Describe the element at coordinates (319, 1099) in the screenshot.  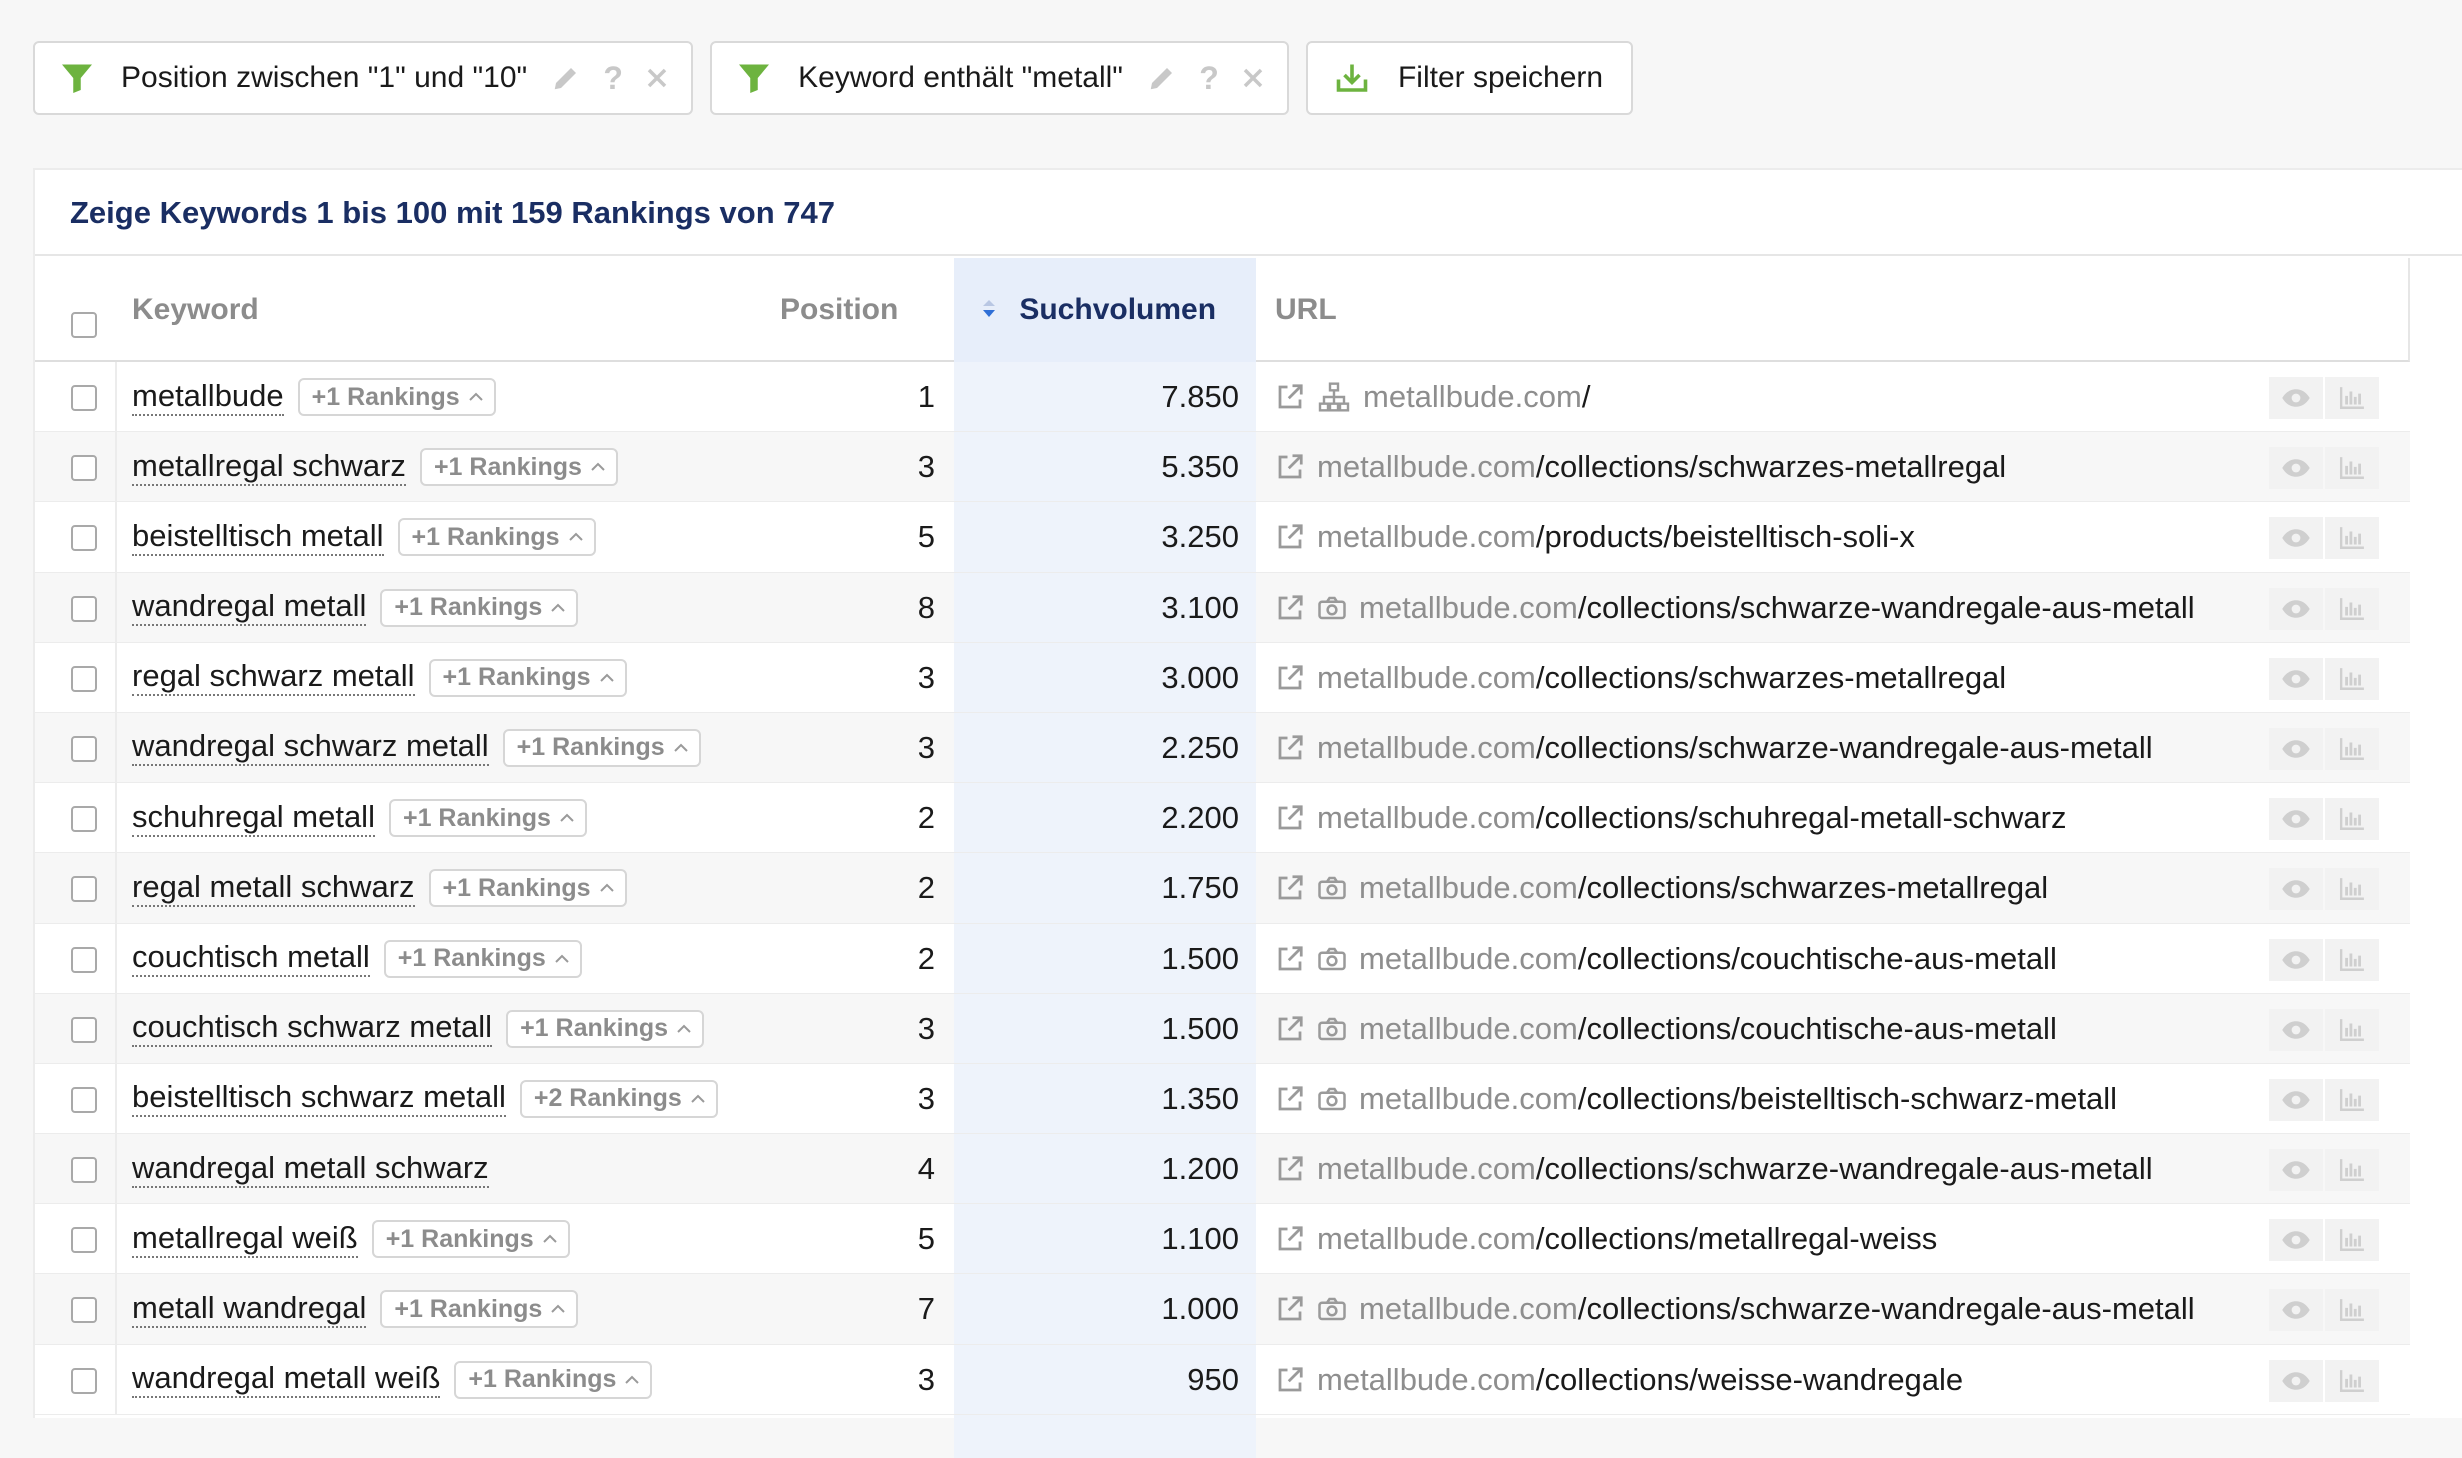
I see `keyword-link: beistelltisch schwarz metall` at that location.